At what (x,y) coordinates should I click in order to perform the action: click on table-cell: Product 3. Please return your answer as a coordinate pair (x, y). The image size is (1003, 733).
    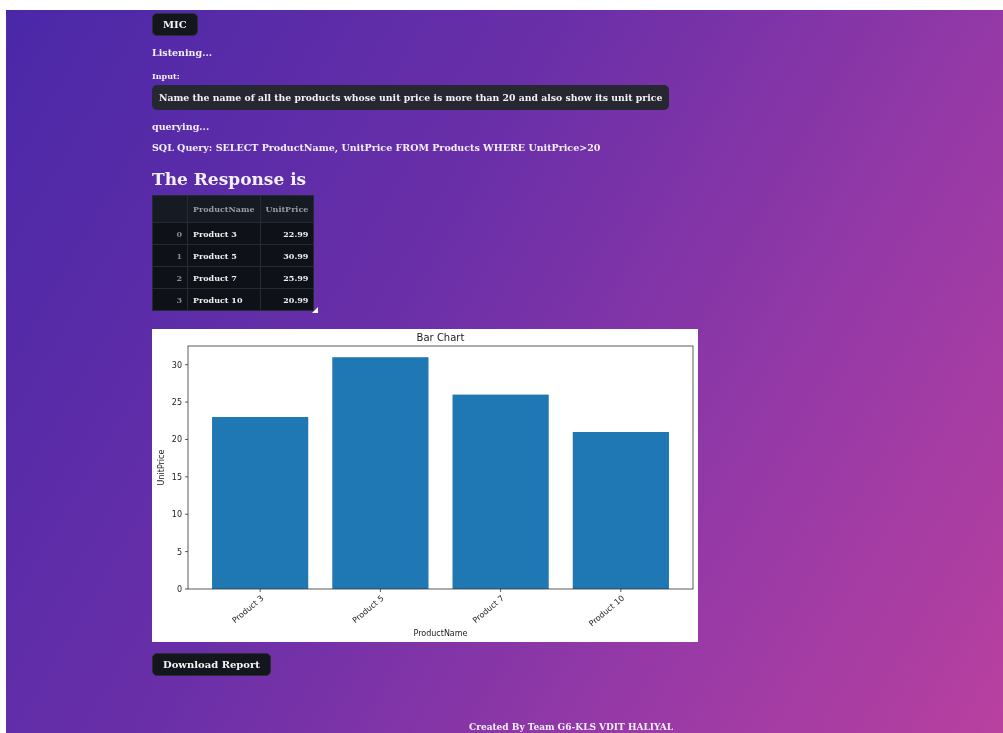
    Looking at the image, I should click on (224, 233).